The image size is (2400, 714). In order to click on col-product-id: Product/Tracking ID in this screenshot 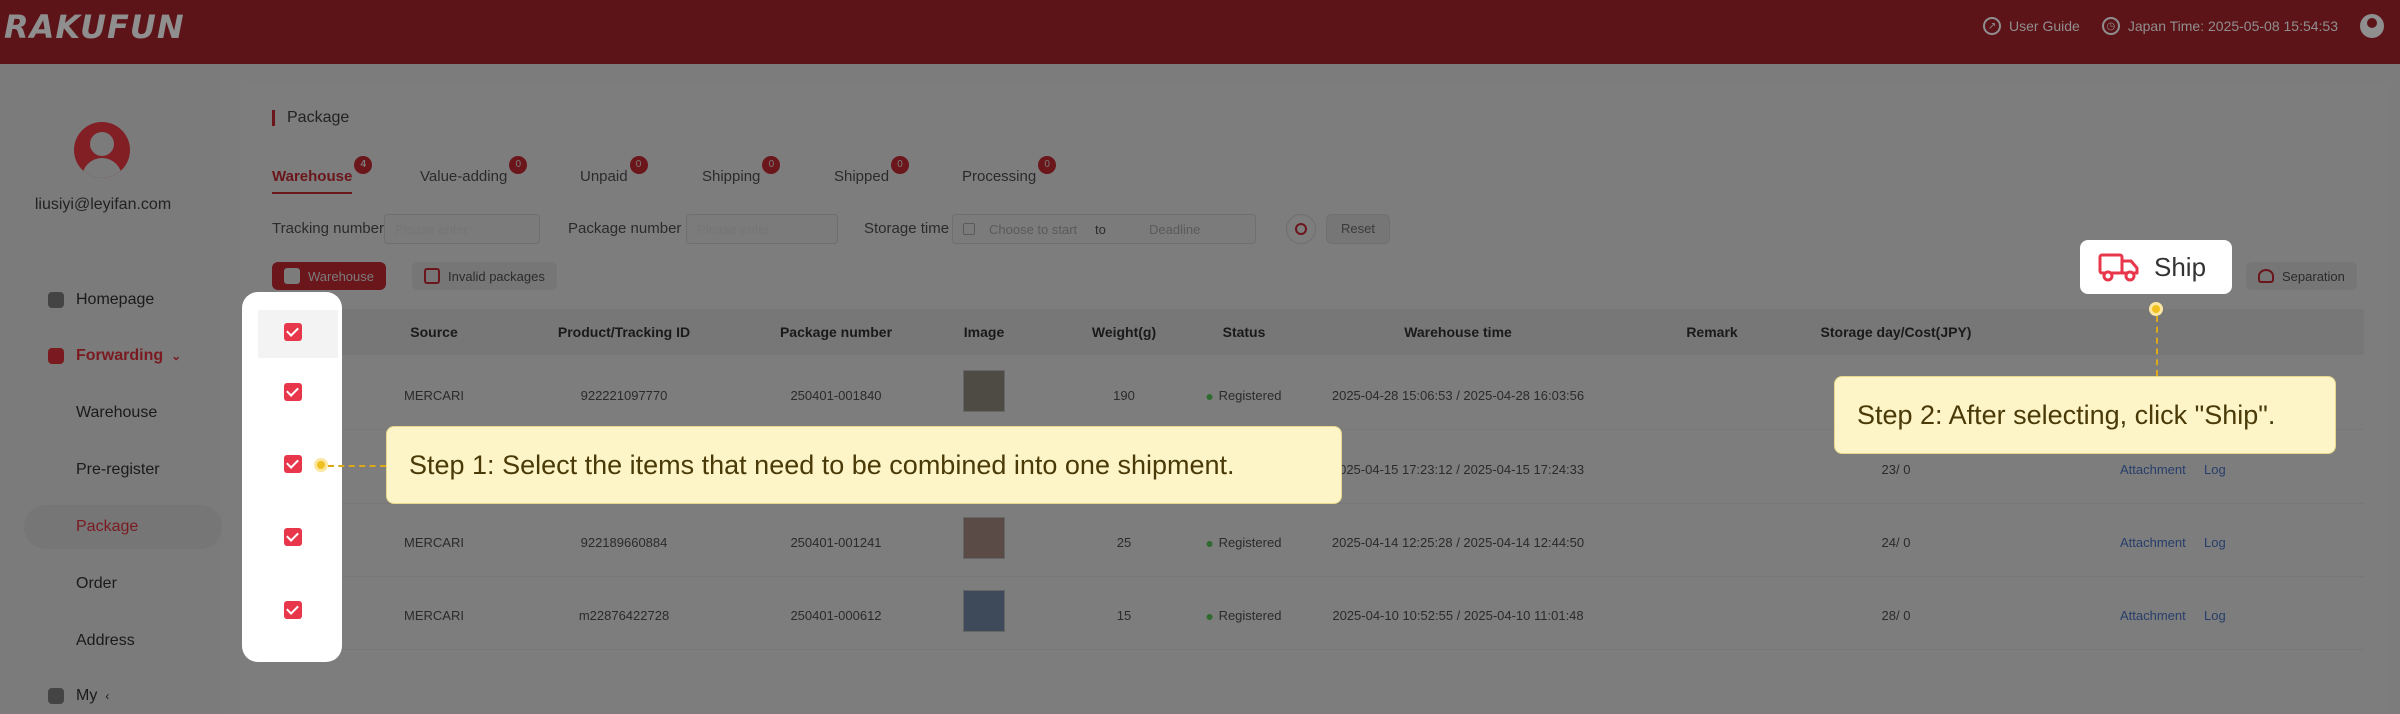, I will do `click(624, 332)`.